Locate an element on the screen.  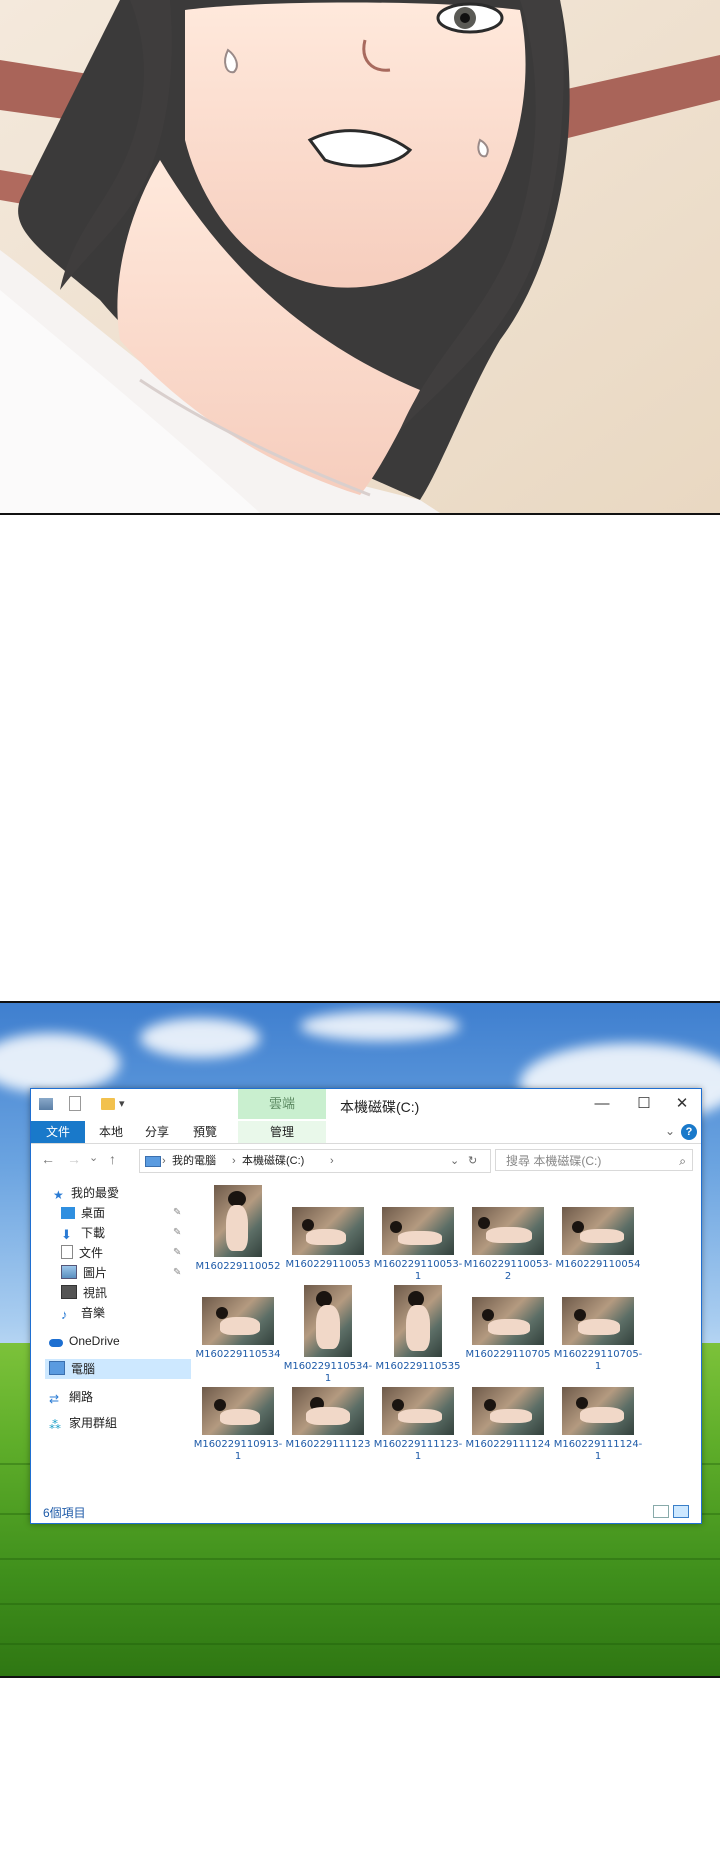
sidebar-item-label: 電腦 is located at coordinates (83, 1369).